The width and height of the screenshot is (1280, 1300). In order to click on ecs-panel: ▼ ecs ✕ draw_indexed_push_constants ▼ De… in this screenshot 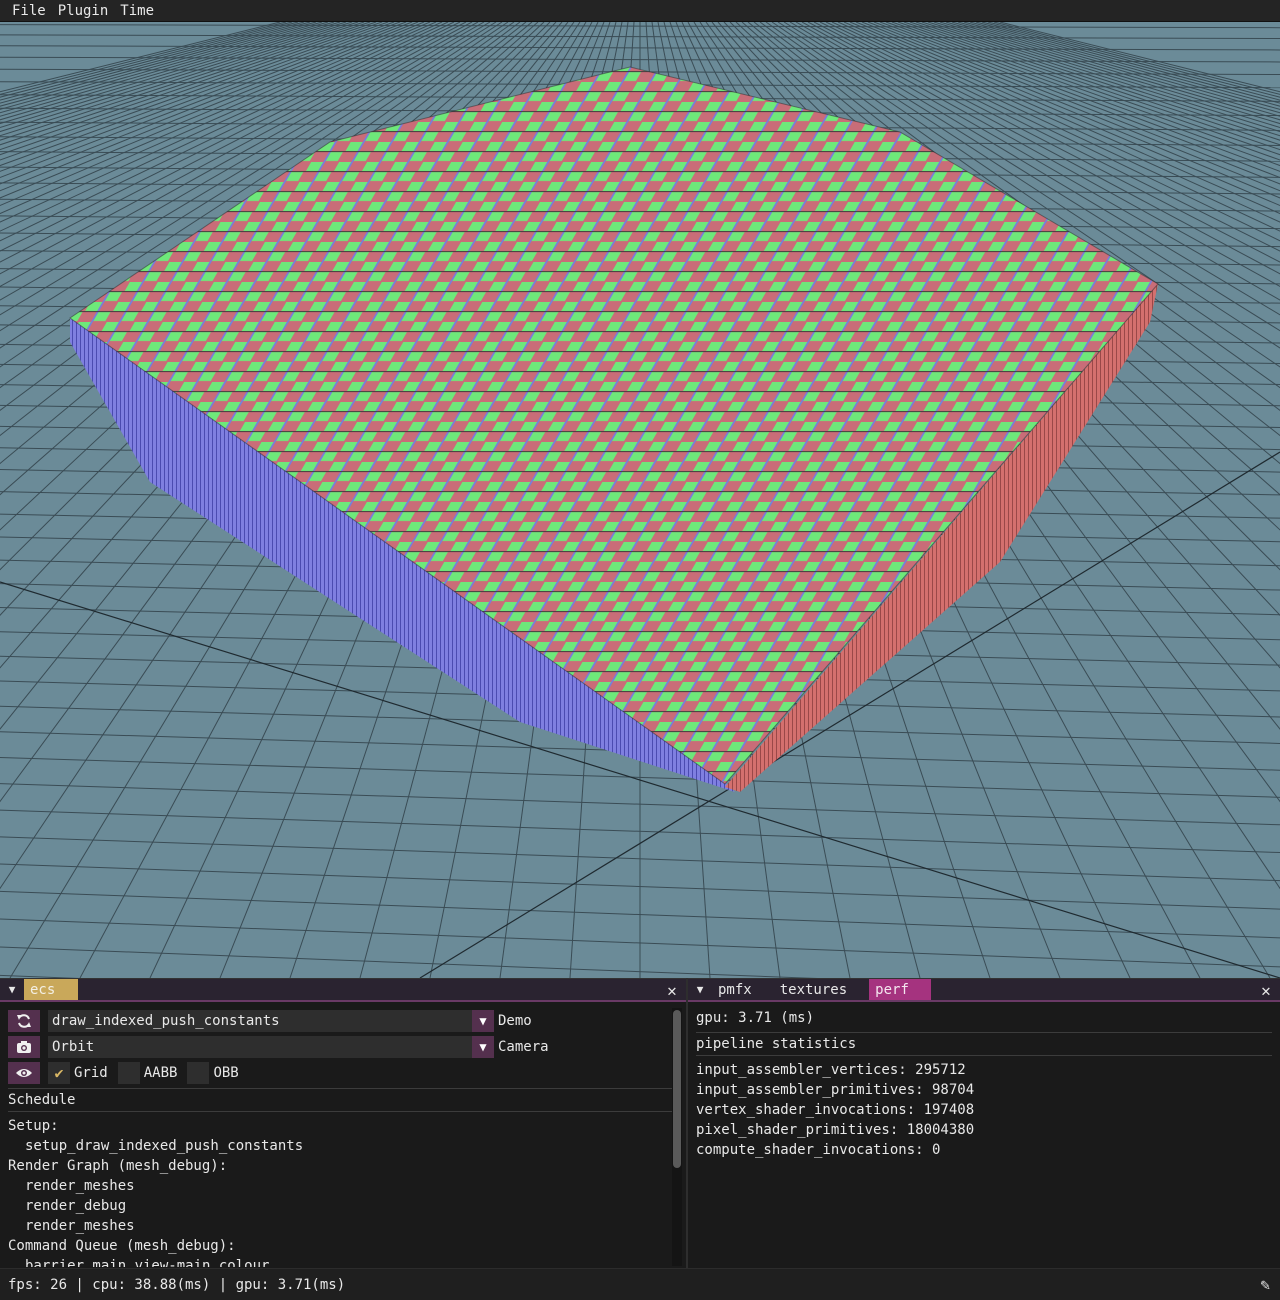, I will do `click(343, 1123)`.